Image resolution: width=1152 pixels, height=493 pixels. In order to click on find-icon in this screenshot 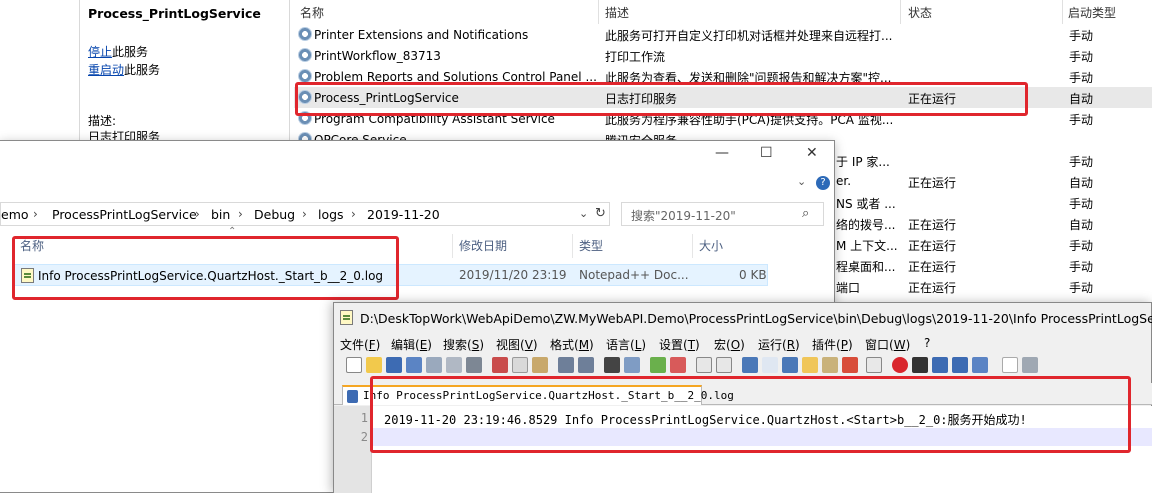, I will do `click(612, 365)`.